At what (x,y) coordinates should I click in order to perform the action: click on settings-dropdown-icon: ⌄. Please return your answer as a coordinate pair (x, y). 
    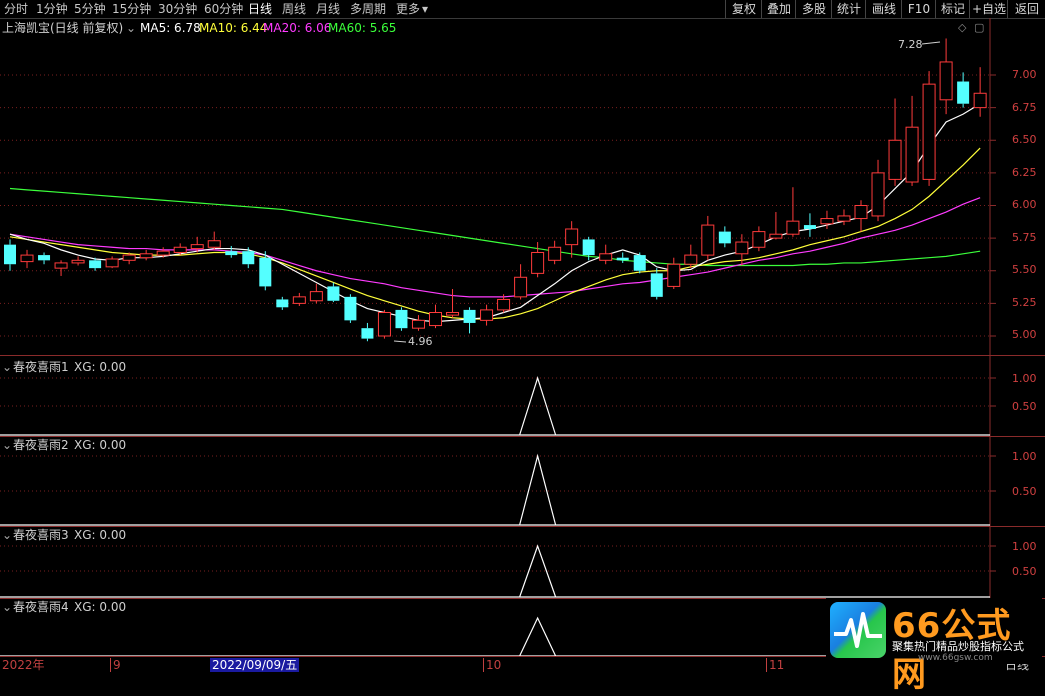
    Looking at the image, I should click on (131, 28).